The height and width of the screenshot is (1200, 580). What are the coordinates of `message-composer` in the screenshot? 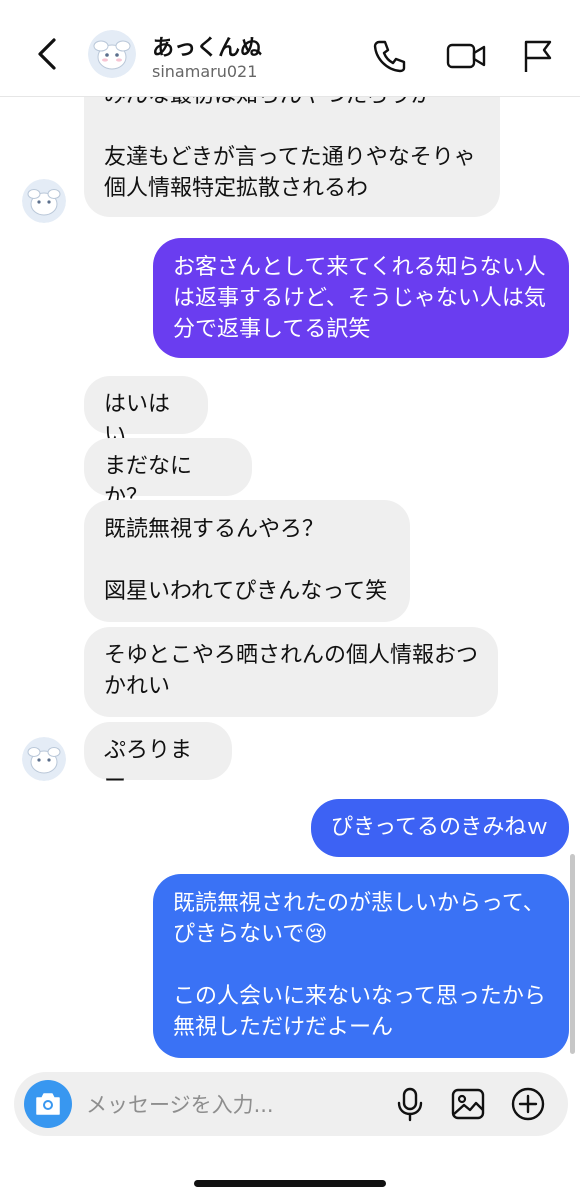 It's located at (291, 1104).